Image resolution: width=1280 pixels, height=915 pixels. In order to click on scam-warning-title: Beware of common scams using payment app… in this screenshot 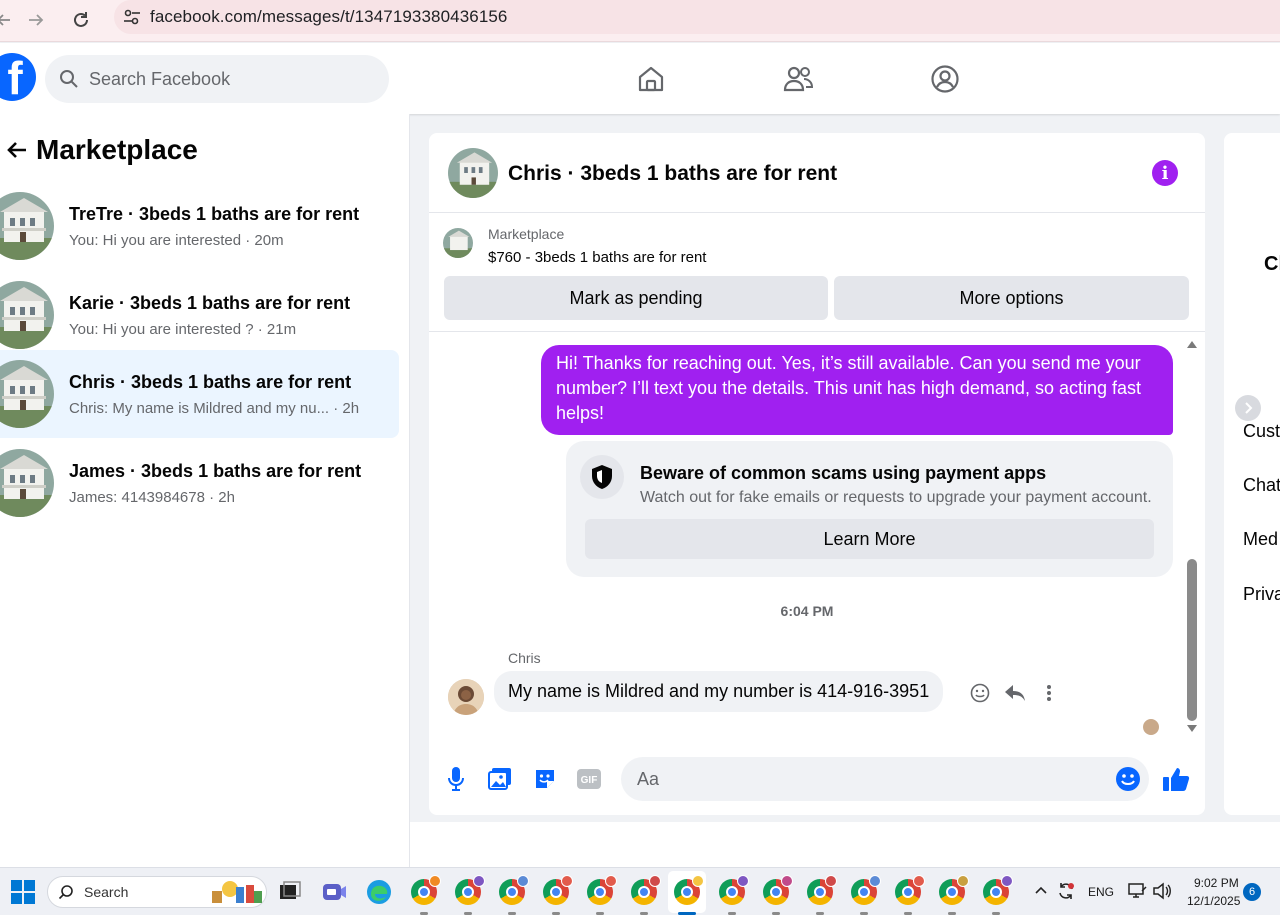, I will do `click(843, 473)`.